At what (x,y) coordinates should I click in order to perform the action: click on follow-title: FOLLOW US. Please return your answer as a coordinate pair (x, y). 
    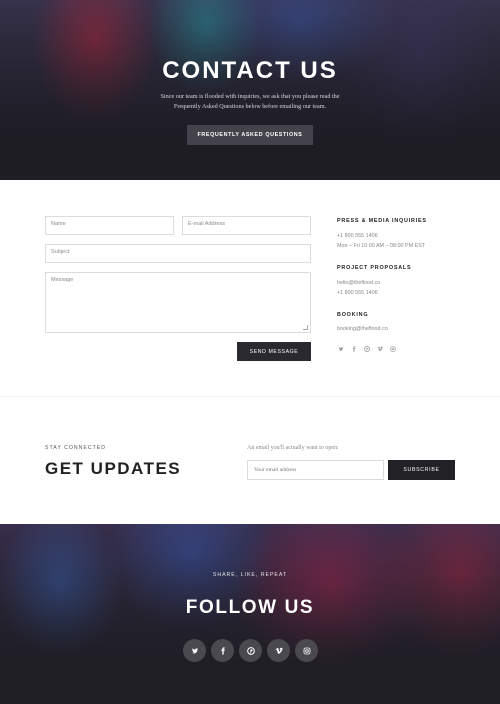
    Looking at the image, I should click on (250, 607).